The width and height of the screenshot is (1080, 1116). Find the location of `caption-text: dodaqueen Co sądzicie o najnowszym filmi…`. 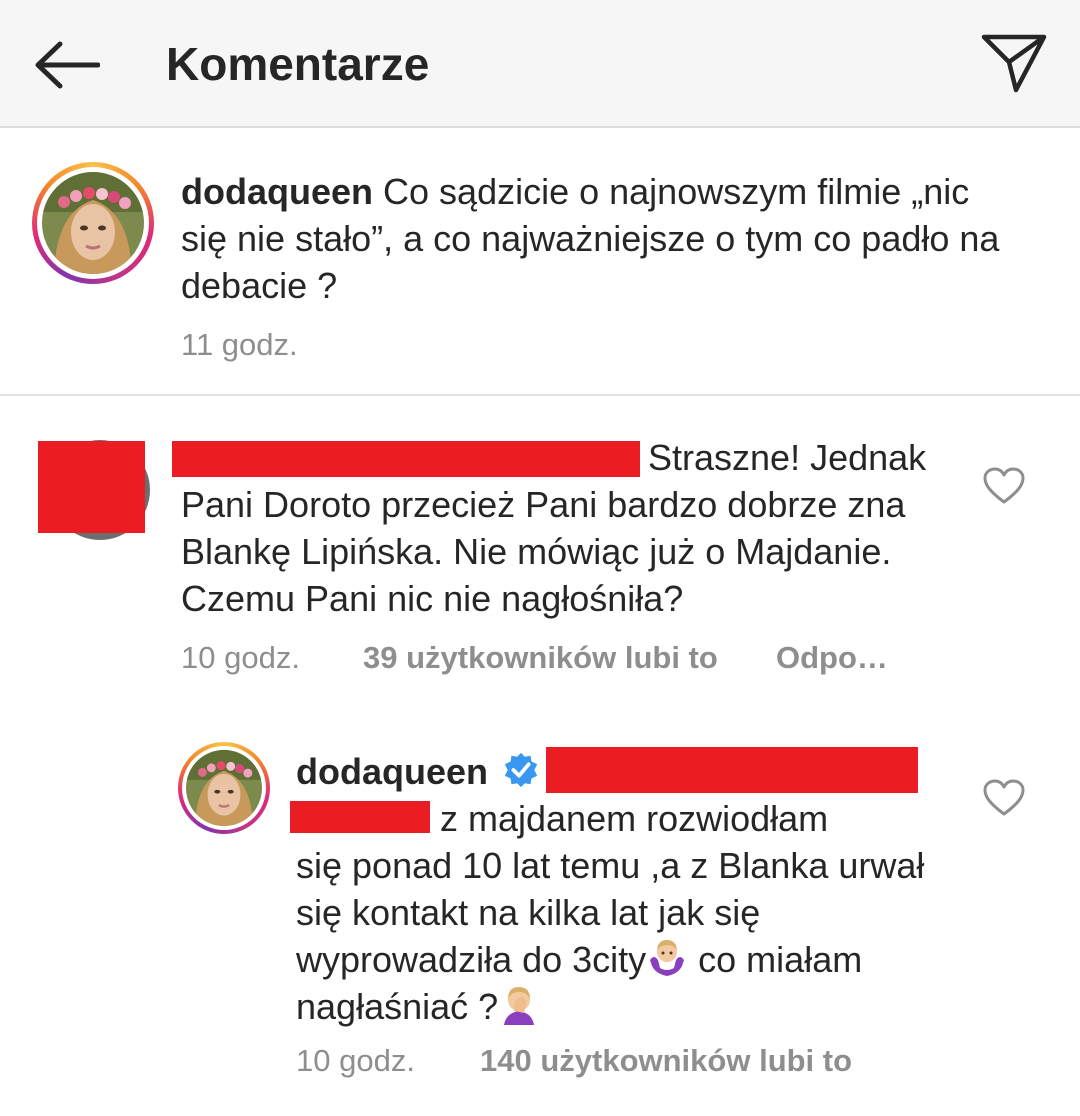

caption-text: dodaqueen Co sądzicie o najnowszym filmi… is located at coordinates (591, 238).